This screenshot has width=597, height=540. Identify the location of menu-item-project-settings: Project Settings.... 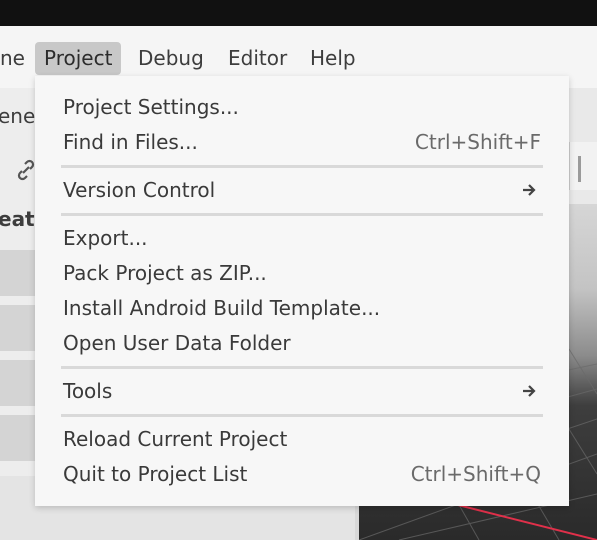
(302, 107).